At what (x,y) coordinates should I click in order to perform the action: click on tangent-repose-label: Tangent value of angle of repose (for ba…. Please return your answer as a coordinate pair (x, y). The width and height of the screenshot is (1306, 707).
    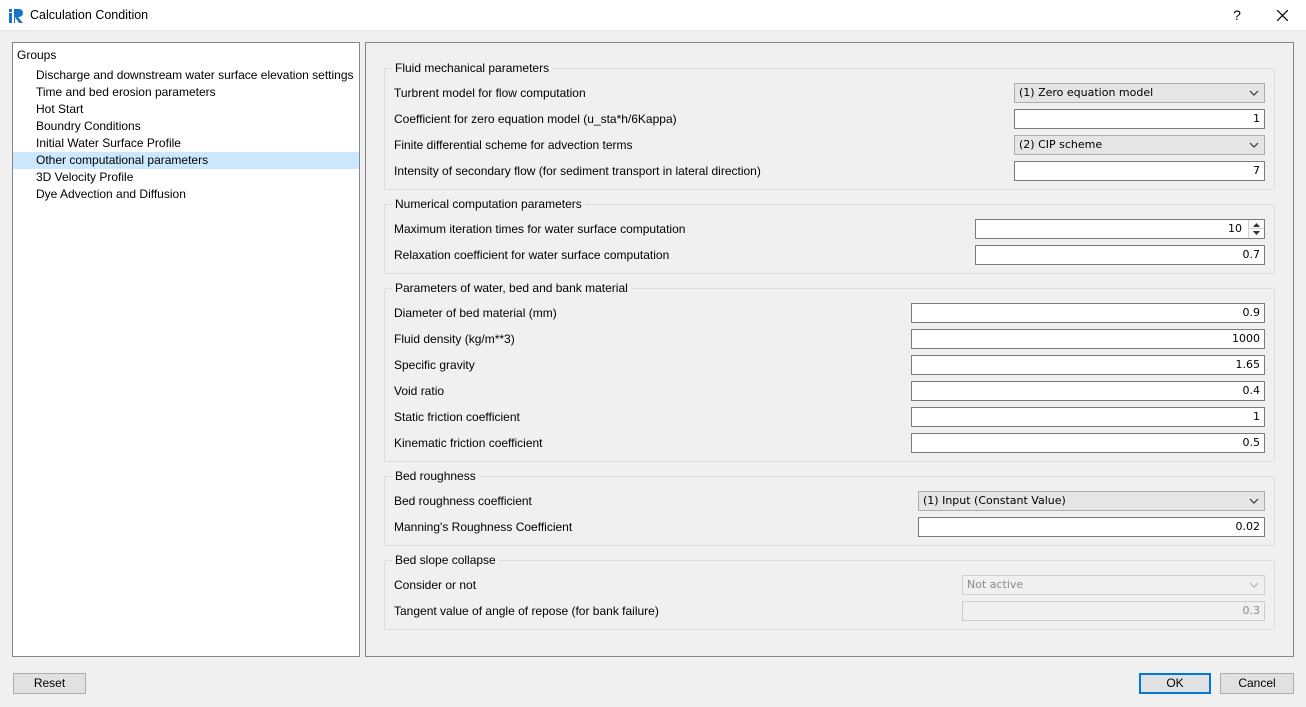
    Looking at the image, I should click on (526, 611).